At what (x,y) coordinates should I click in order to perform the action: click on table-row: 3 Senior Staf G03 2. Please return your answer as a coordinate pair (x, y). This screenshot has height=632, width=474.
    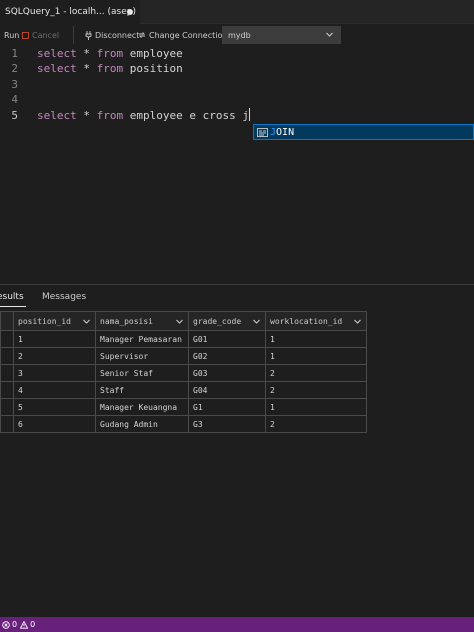
    Looking at the image, I should click on (183, 373).